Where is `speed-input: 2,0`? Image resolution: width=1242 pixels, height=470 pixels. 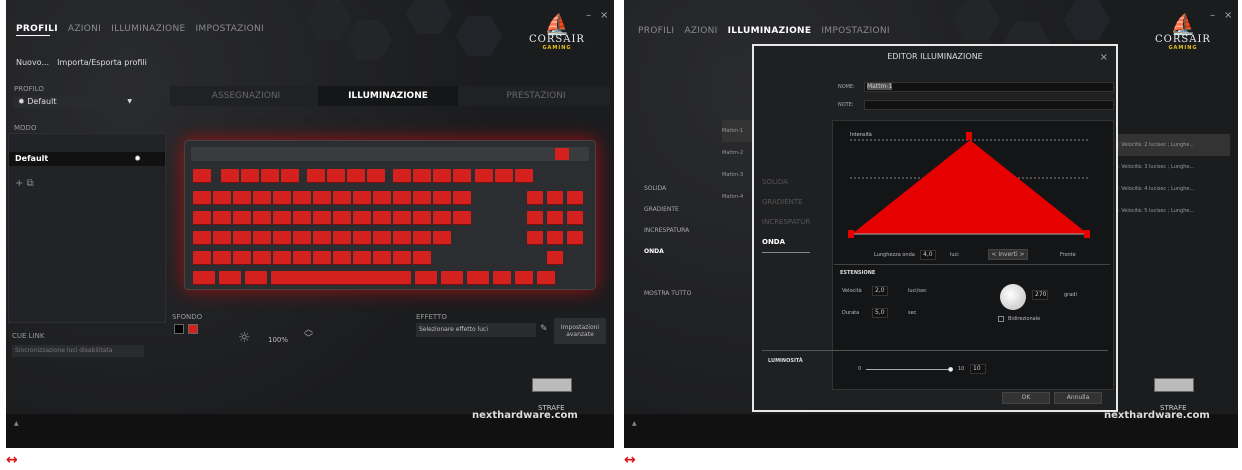
speed-input: 2,0 is located at coordinates (880, 291).